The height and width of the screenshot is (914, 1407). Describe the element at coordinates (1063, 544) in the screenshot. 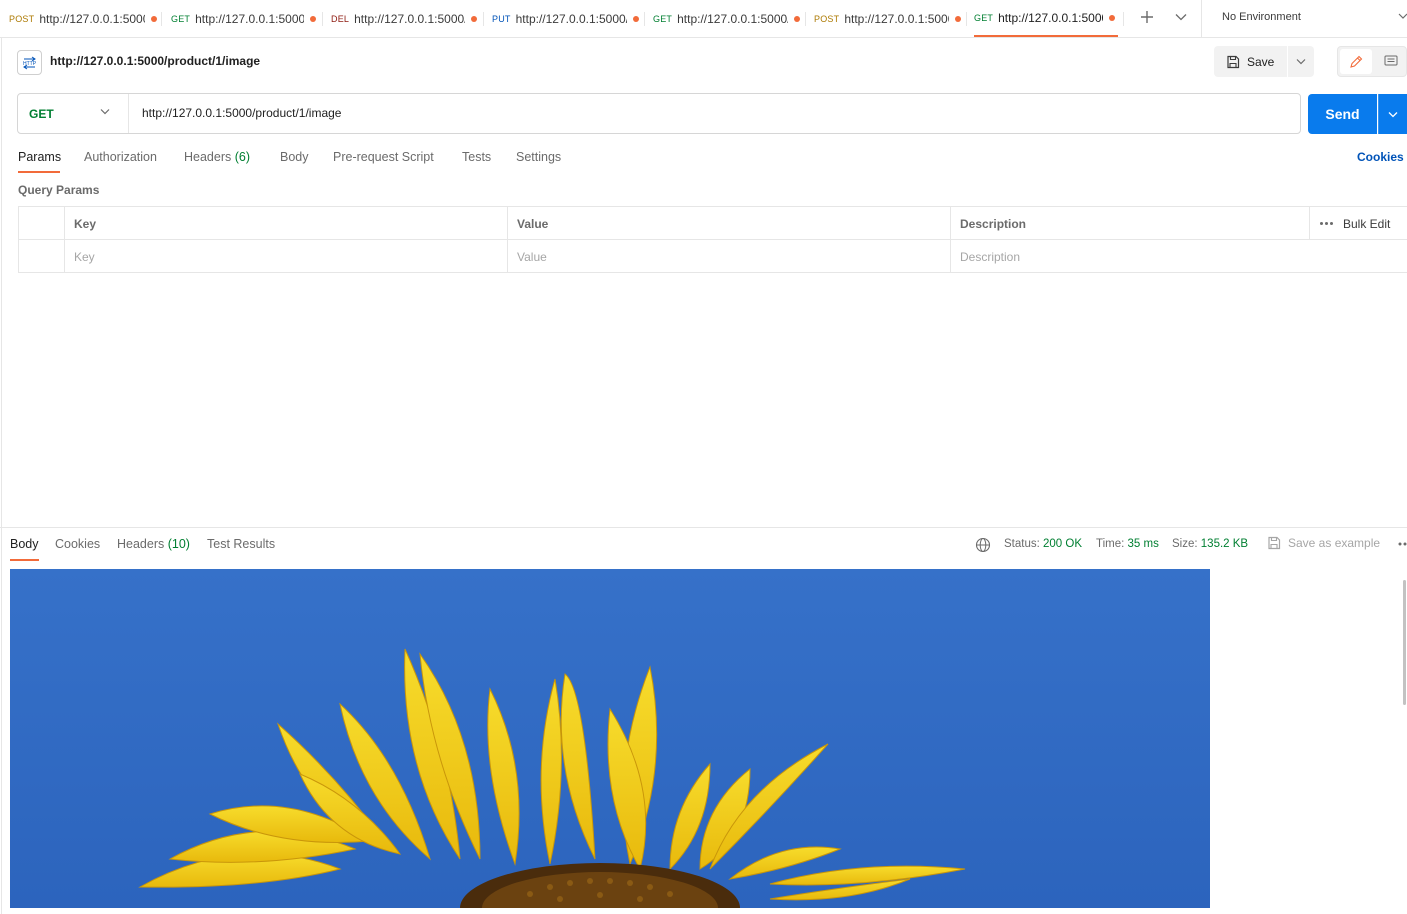

I see `status-value: 200 OK` at that location.